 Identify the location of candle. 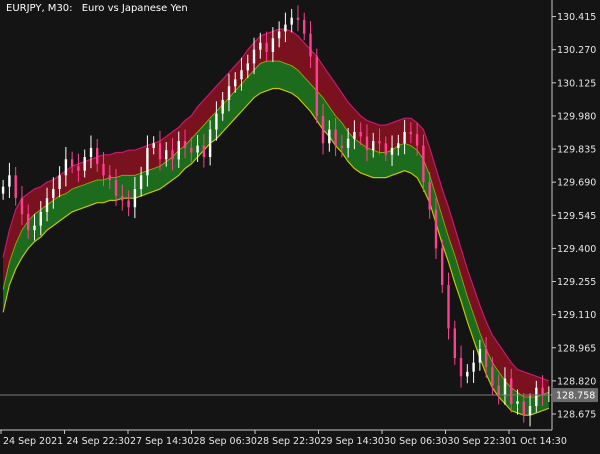
(316, 85).